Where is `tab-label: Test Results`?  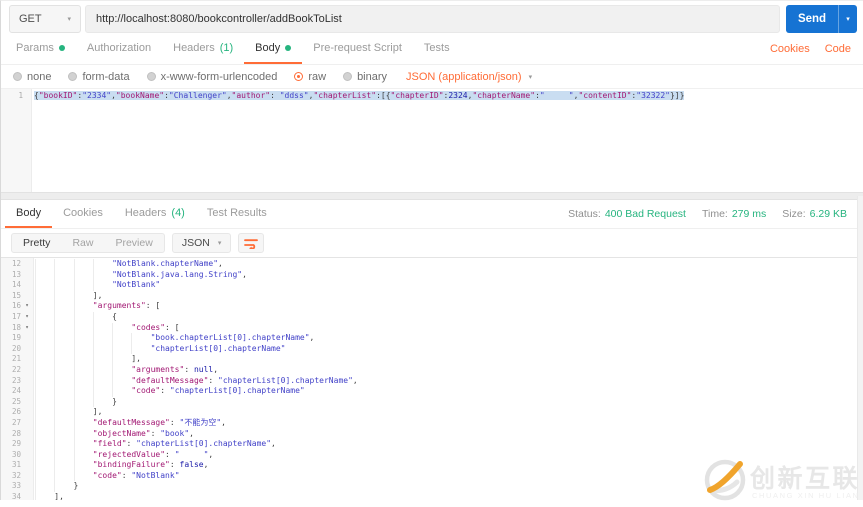 tab-label: Test Results is located at coordinates (236, 213).